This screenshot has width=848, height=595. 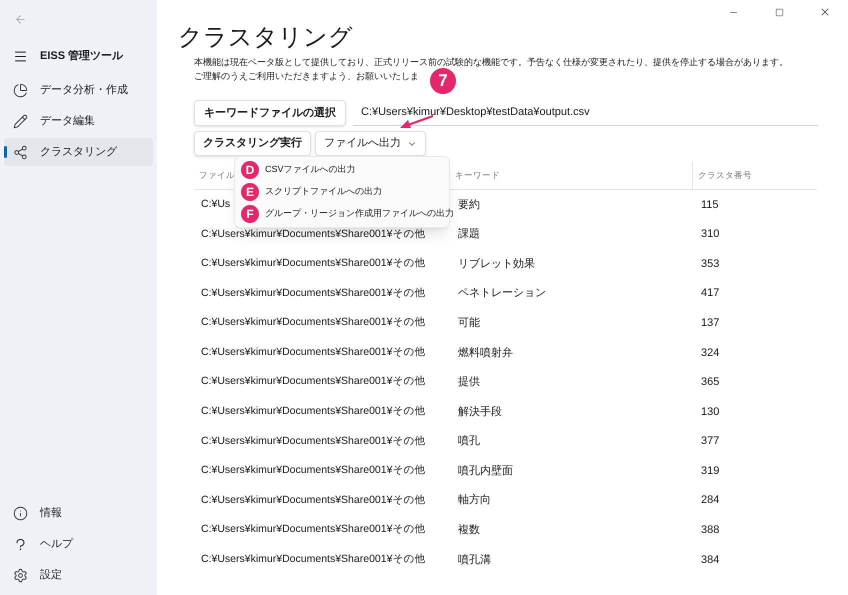 I want to click on export-dropdown-button: ファイルへ出力, so click(x=370, y=143).